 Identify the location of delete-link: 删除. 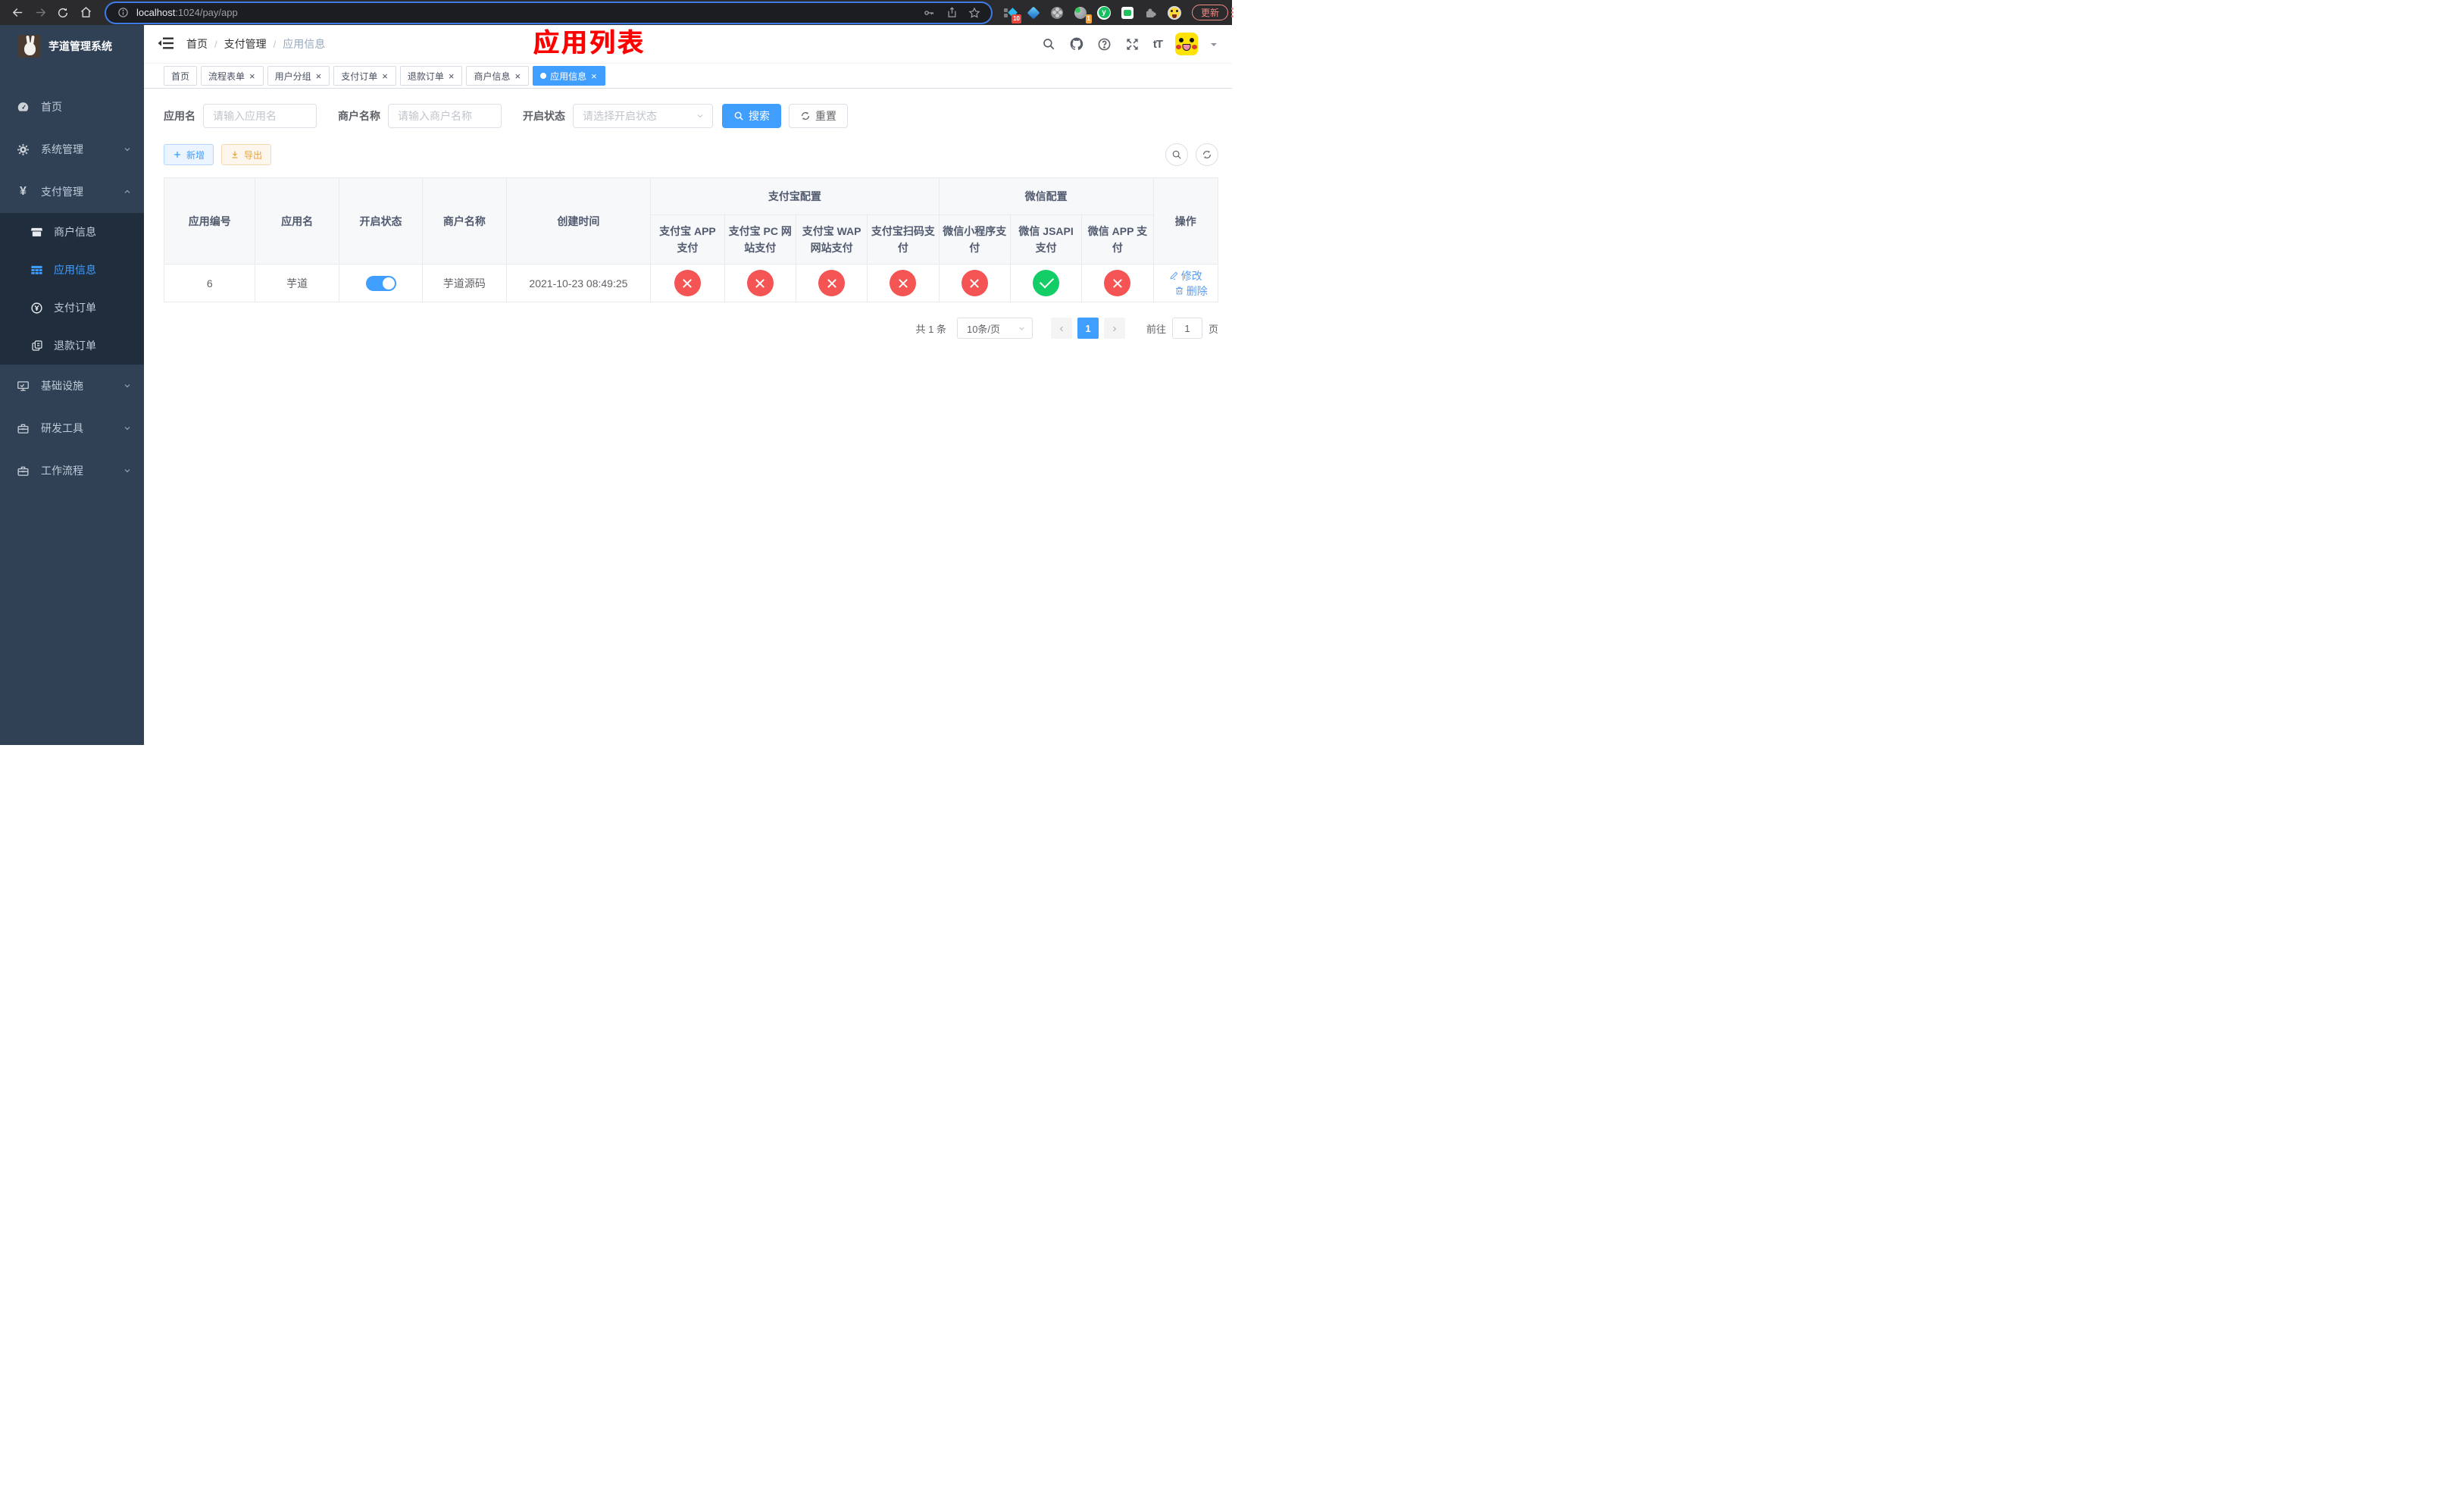
(1191, 291).